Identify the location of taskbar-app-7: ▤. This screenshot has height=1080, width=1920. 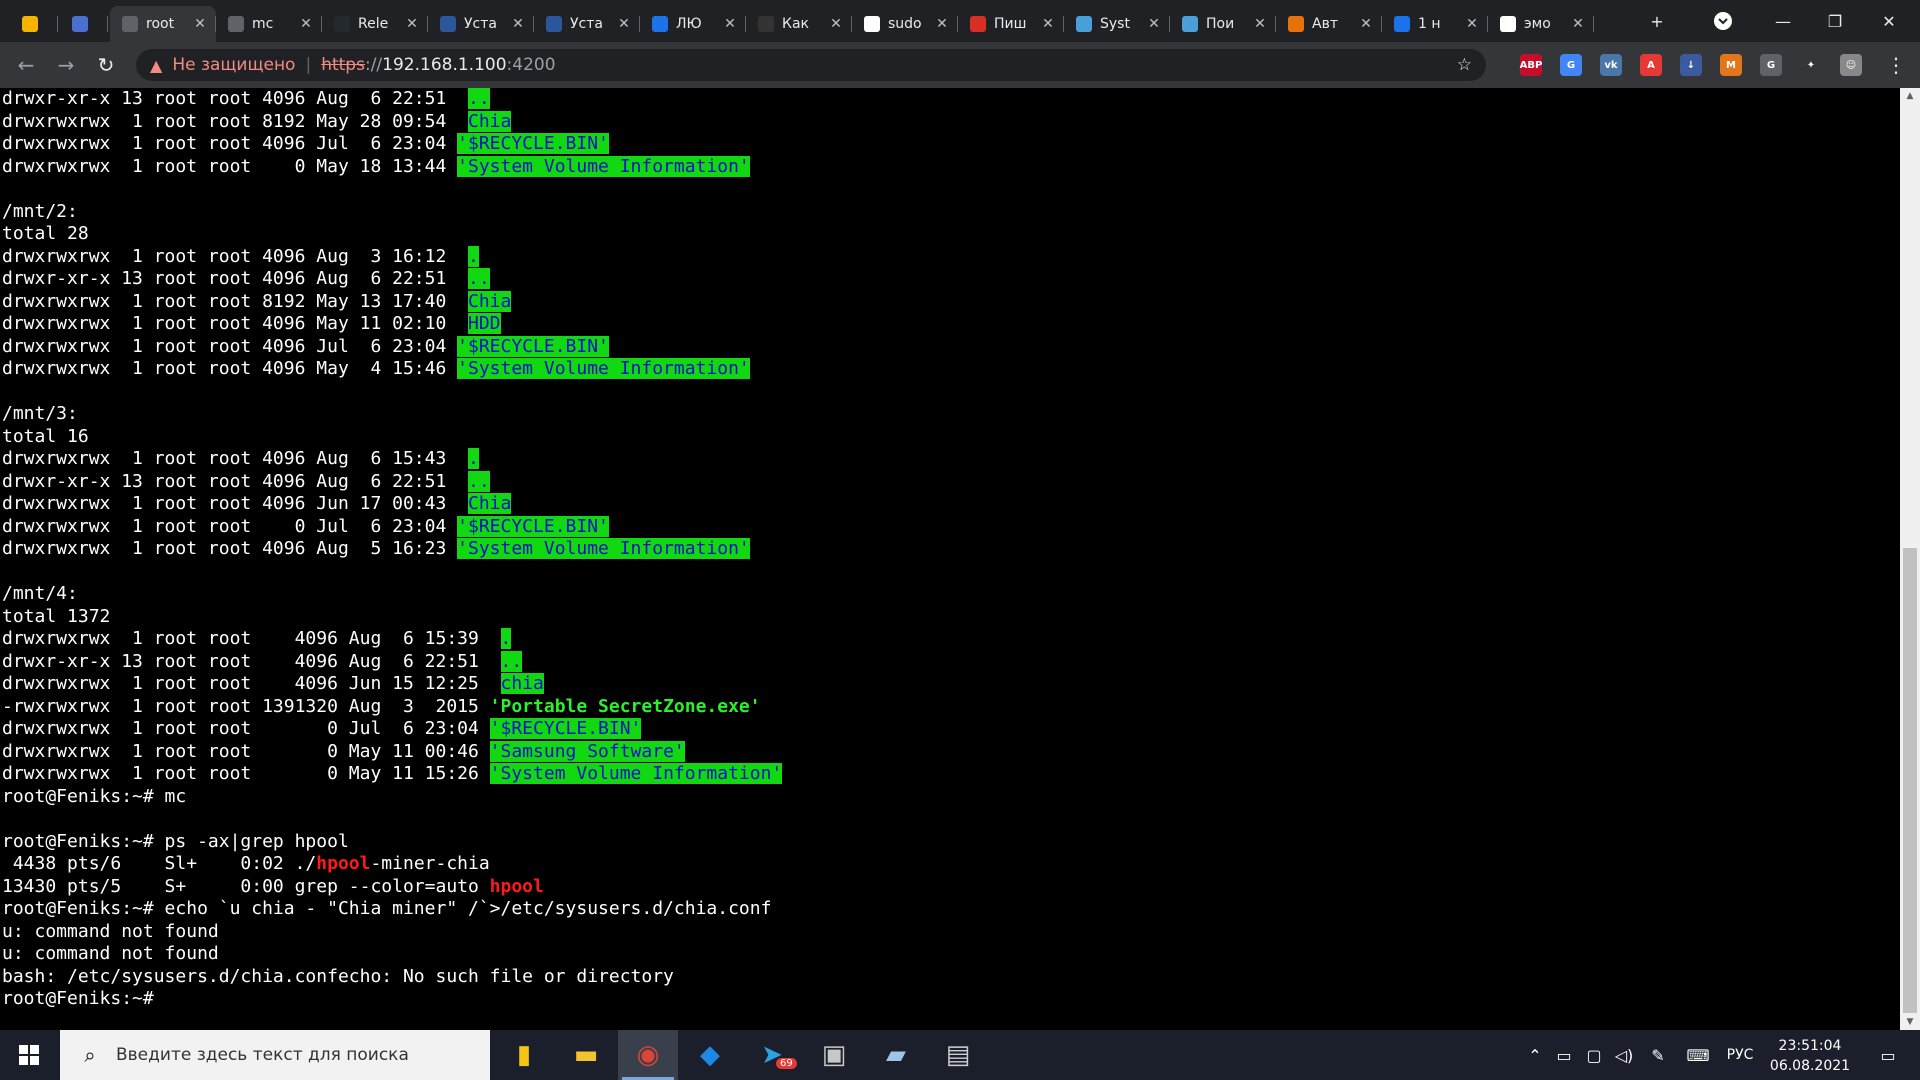
(958, 1055).